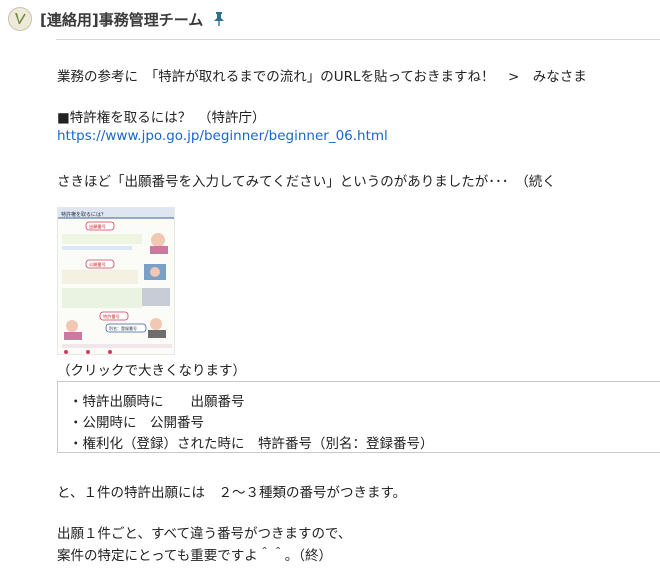 The height and width of the screenshot is (574, 660). What do you see at coordinates (20, 19) in the screenshot?
I see `pen-avatar-icon` at bounding box center [20, 19].